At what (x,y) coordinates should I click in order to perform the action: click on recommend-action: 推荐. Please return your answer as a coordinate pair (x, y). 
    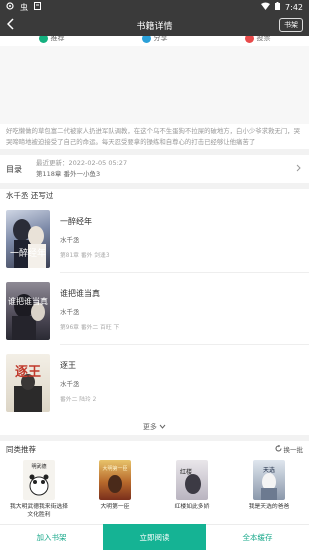
    Looking at the image, I should click on (51, 39).